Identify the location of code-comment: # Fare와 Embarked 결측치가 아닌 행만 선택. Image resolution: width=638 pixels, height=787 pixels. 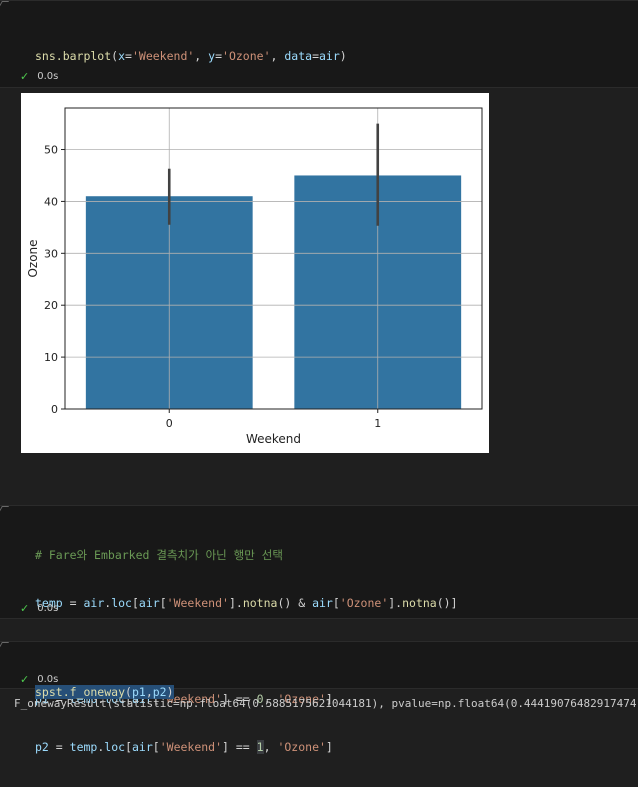
(159, 555).